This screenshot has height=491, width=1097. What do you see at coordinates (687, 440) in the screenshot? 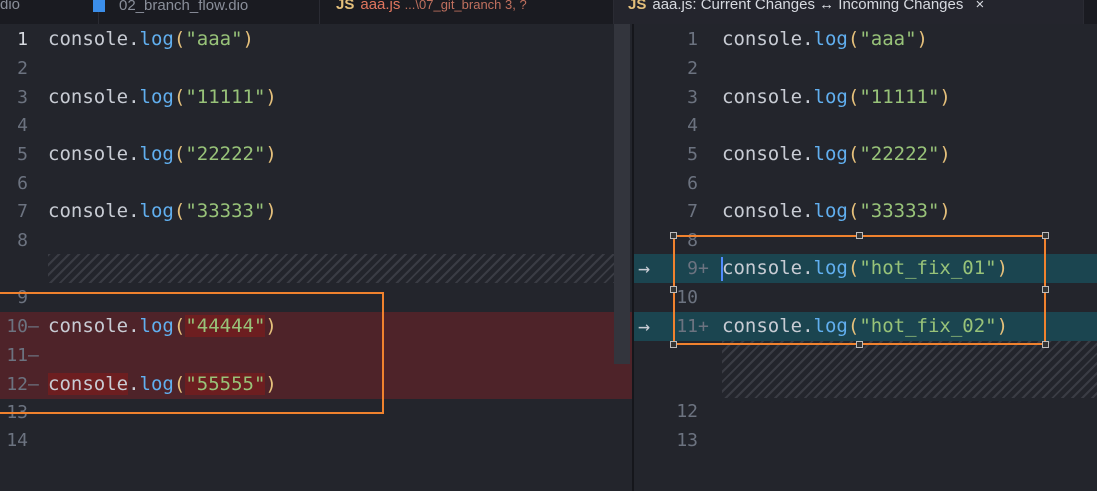
I see `line-number: 13` at bounding box center [687, 440].